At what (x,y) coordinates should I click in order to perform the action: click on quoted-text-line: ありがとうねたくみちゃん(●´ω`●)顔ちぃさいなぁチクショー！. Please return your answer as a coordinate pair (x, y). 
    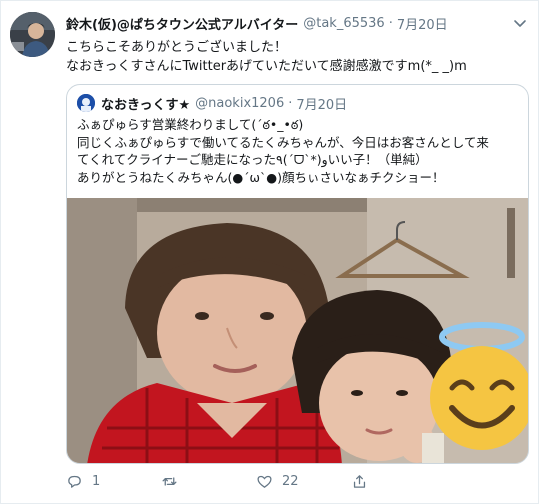
    Looking at the image, I should click on (261, 177).